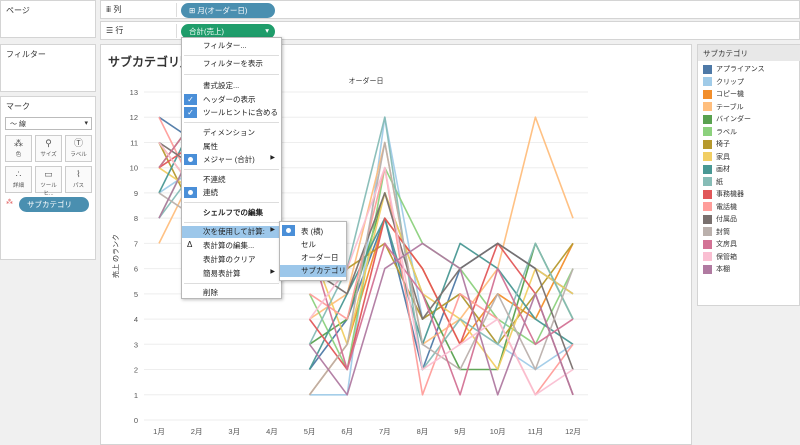 This screenshot has height=445, width=800. Describe the element at coordinates (733, 119) in the screenshot. I see `legend-label: バインダー` at that location.